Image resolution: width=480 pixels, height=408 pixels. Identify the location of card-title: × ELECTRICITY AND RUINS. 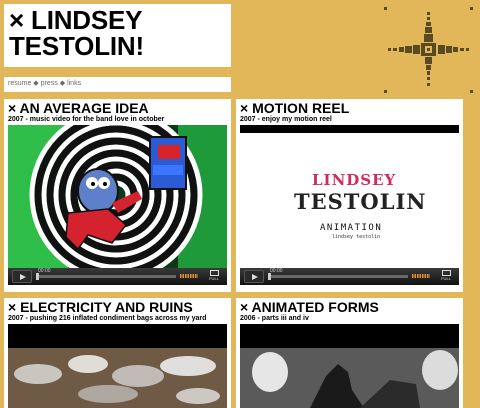
(100, 307).